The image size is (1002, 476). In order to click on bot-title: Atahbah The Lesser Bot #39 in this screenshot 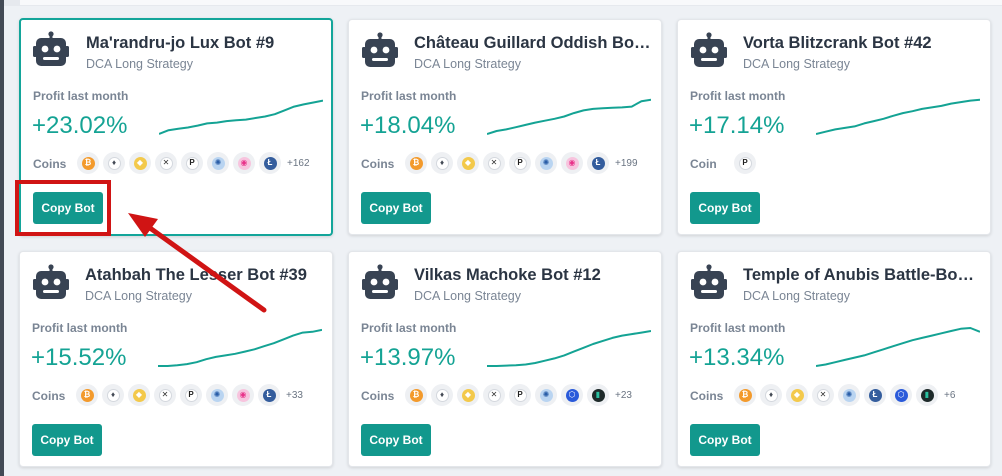, I will do `click(205, 275)`.